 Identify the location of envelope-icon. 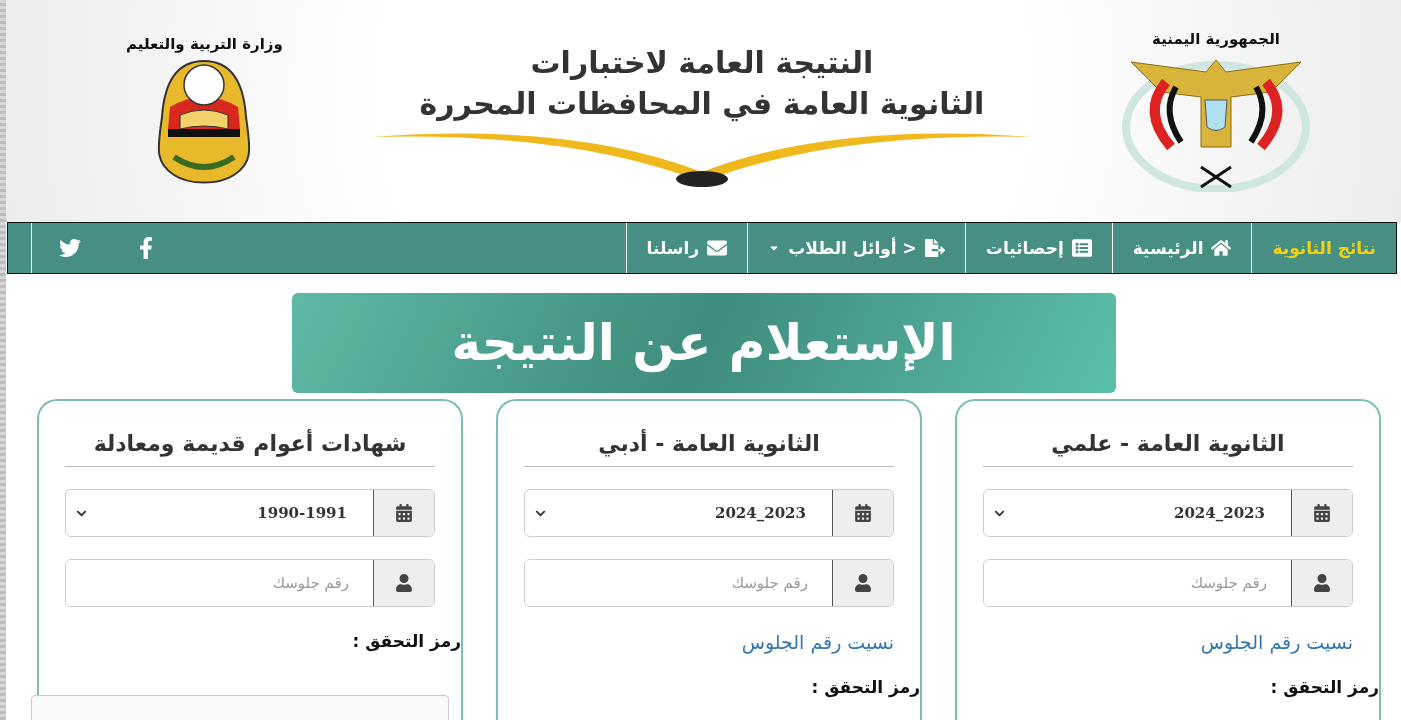
(717, 248).